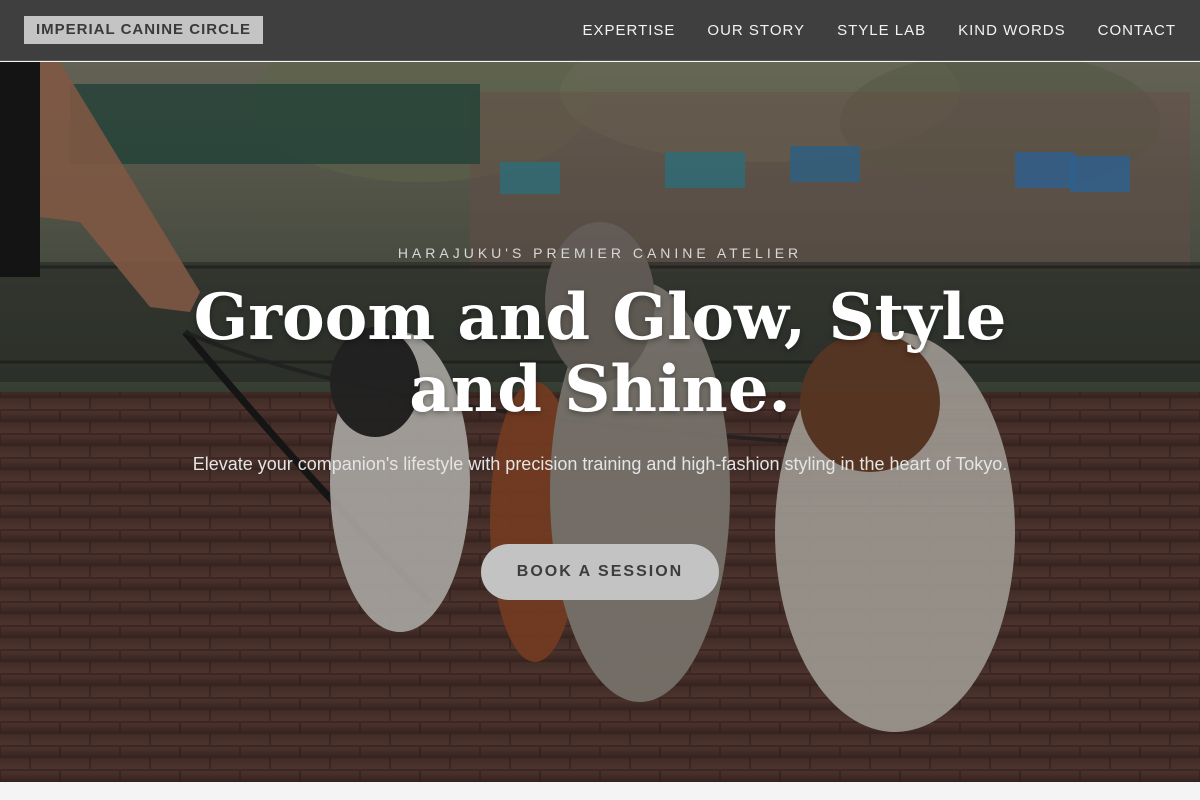 Image resolution: width=1200 pixels, height=800 pixels. I want to click on page-bottom-strip, so click(600, 791).